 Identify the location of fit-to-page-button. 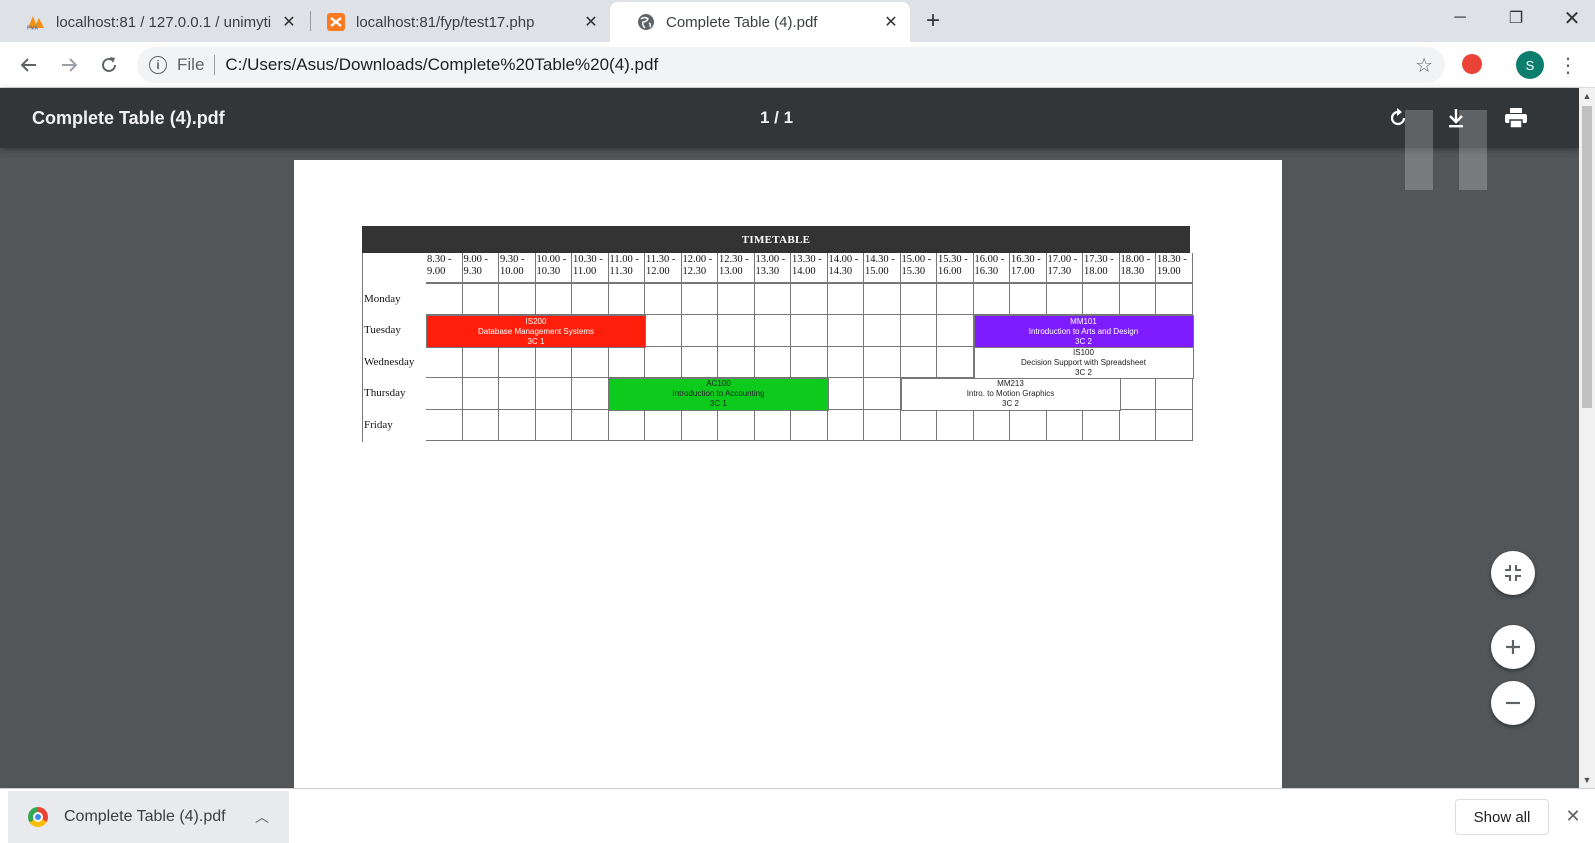
(1513, 573).